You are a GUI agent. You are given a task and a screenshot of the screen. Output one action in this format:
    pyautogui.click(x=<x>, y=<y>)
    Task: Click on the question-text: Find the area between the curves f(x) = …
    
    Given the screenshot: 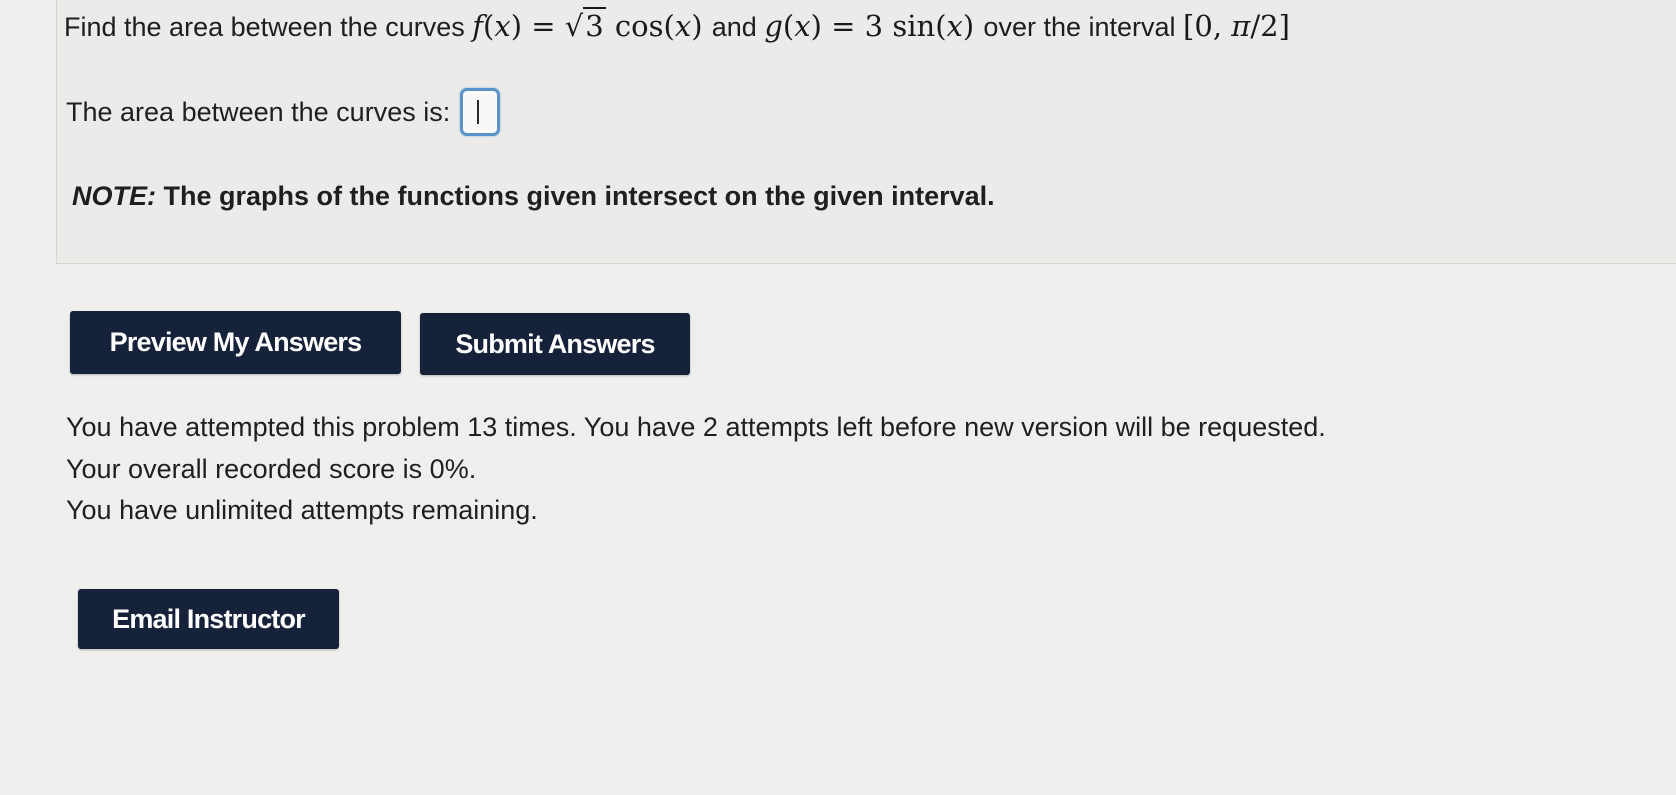 What is the action you would take?
    pyautogui.click(x=677, y=26)
    